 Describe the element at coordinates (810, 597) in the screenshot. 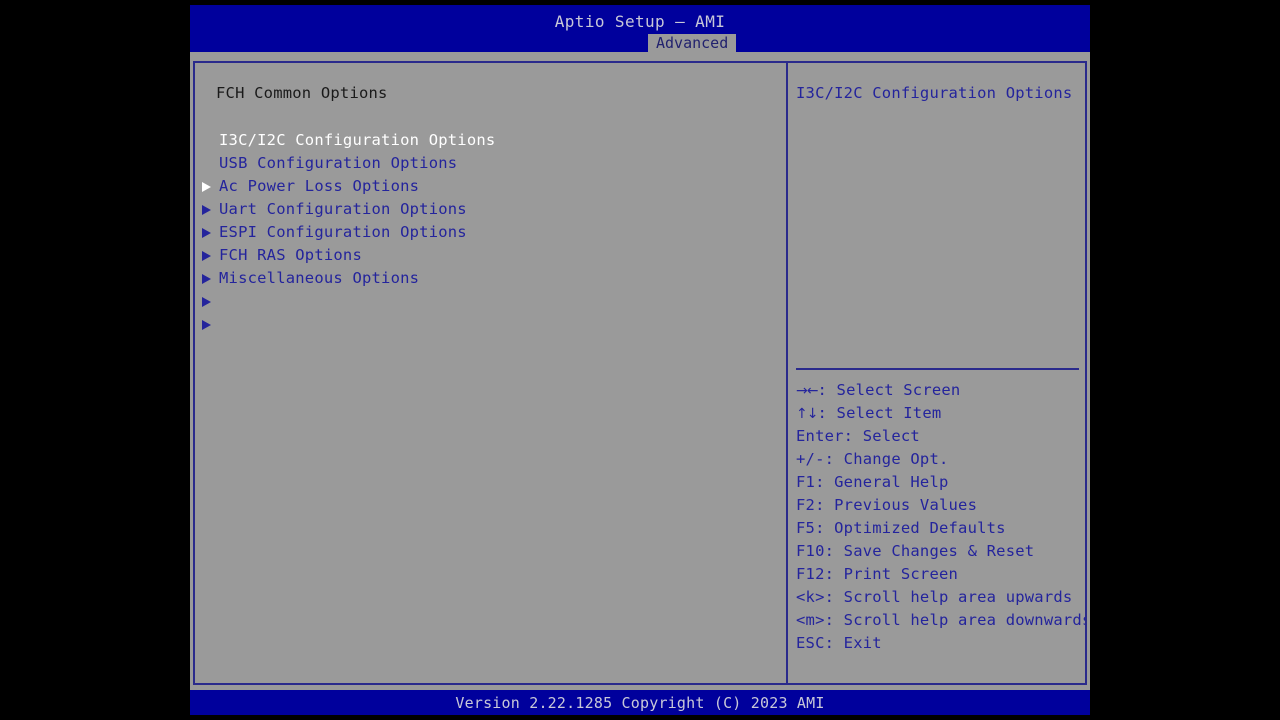

I see `legend-key: <k>` at that location.